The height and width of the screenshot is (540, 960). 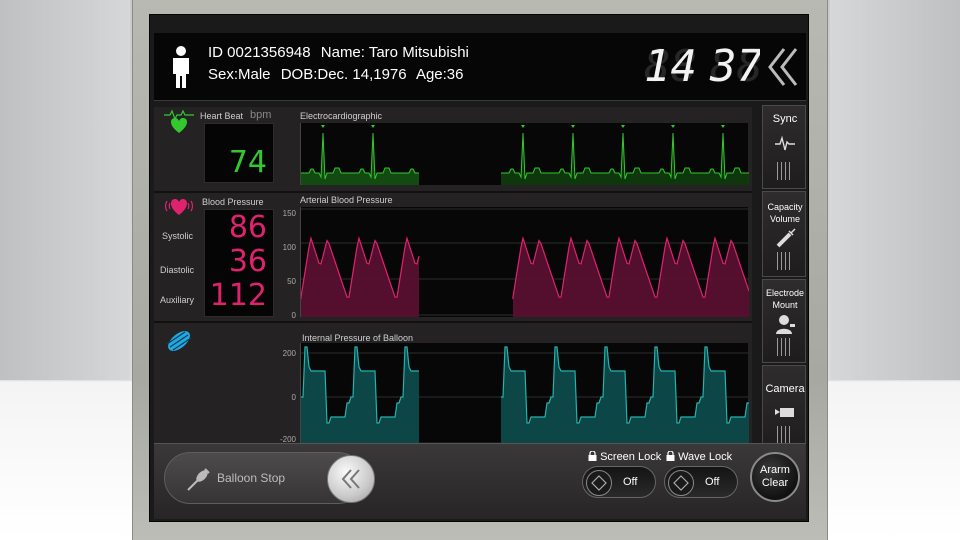 I want to click on wave-lock-value: Off, so click(x=712, y=482).